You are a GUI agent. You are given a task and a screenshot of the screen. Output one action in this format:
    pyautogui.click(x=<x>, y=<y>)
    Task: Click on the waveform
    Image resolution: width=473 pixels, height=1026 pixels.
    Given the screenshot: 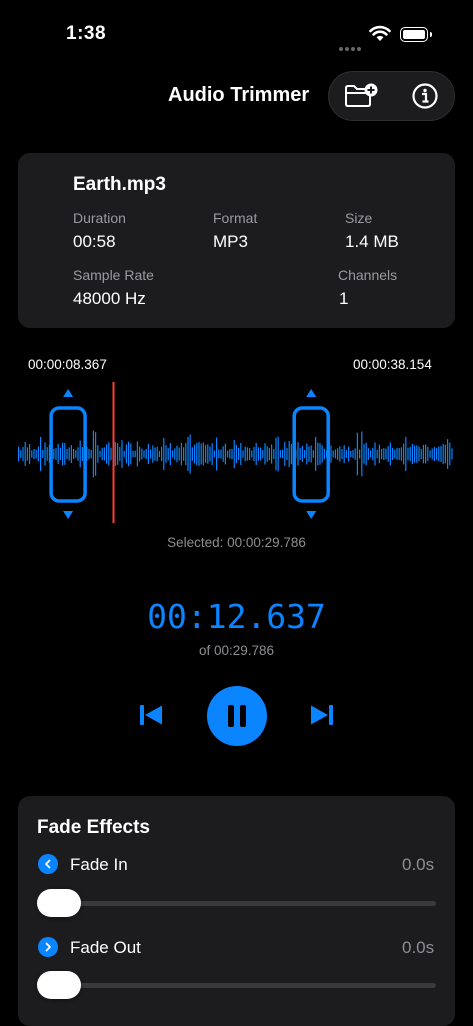 What is the action you would take?
    pyautogui.click(x=236, y=452)
    